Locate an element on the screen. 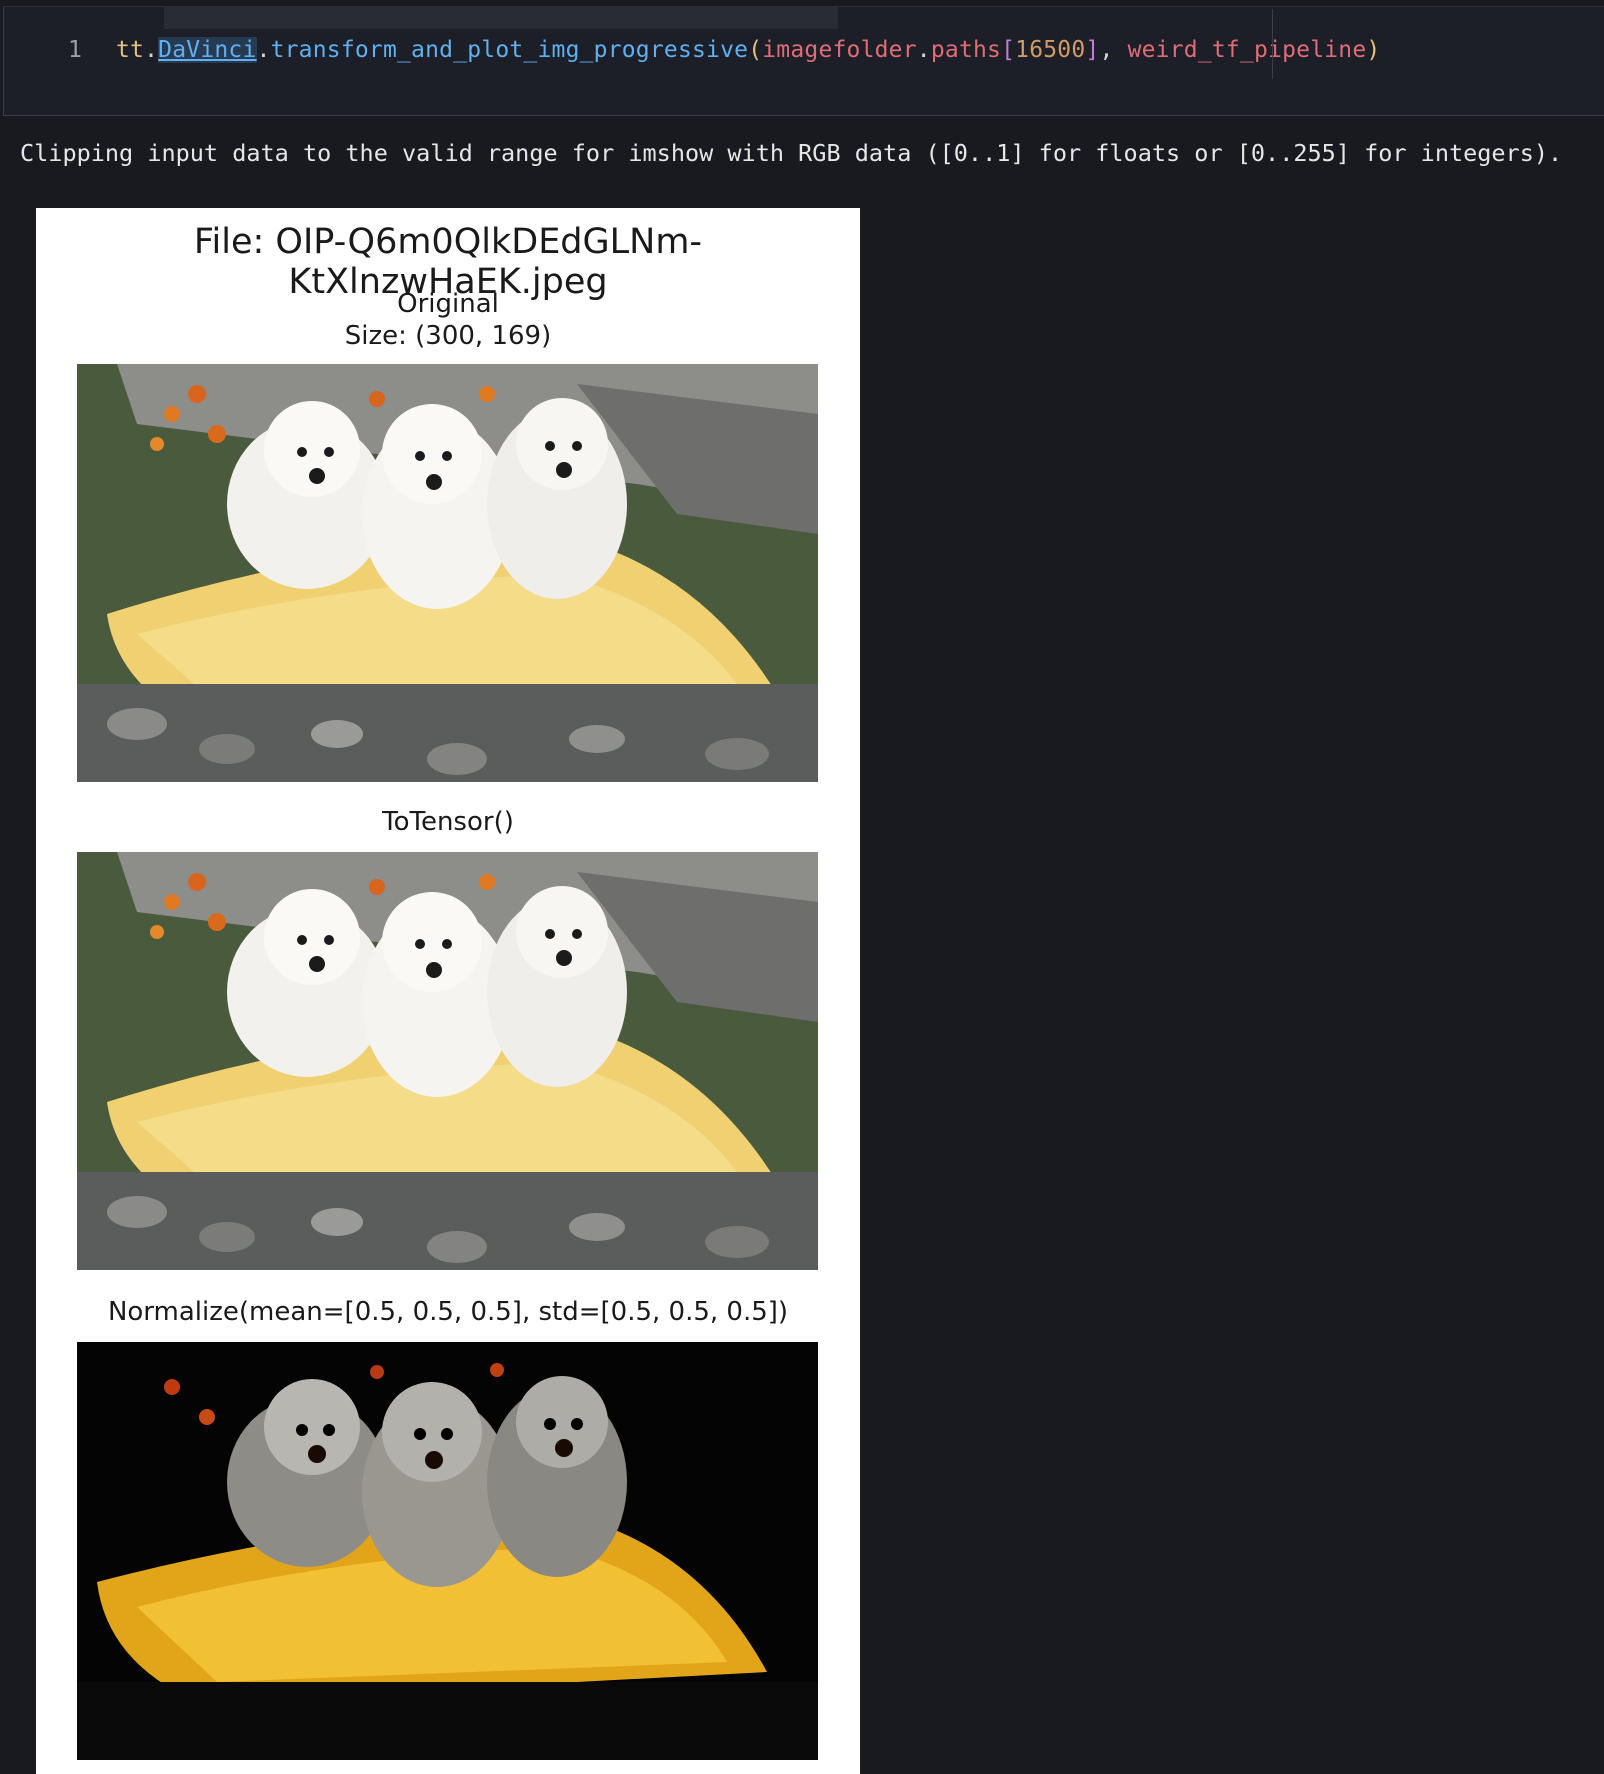 The image size is (1604, 1774). code-token: ( is located at coordinates (755, 50).